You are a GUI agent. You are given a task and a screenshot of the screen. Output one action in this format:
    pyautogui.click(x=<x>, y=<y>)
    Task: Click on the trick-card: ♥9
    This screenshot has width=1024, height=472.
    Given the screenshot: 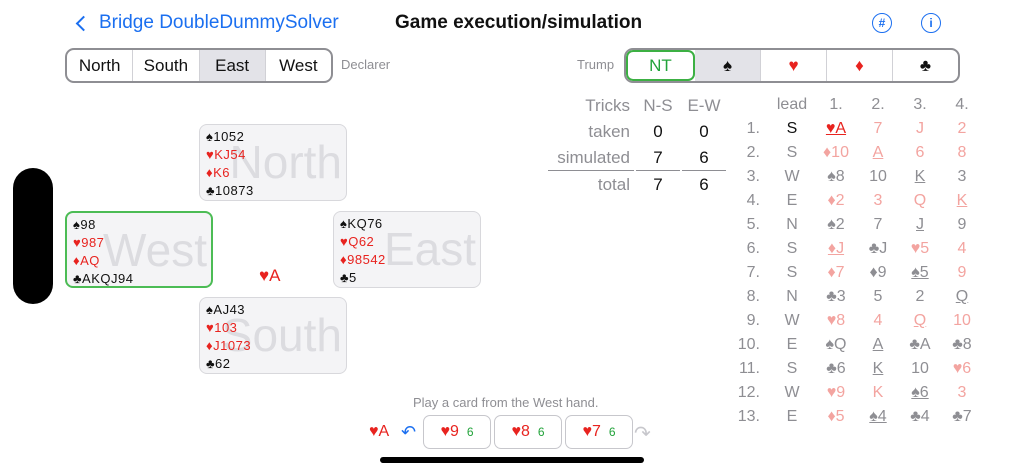 What is the action you would take?
    pyautogui.click(x=836, y=393)
    